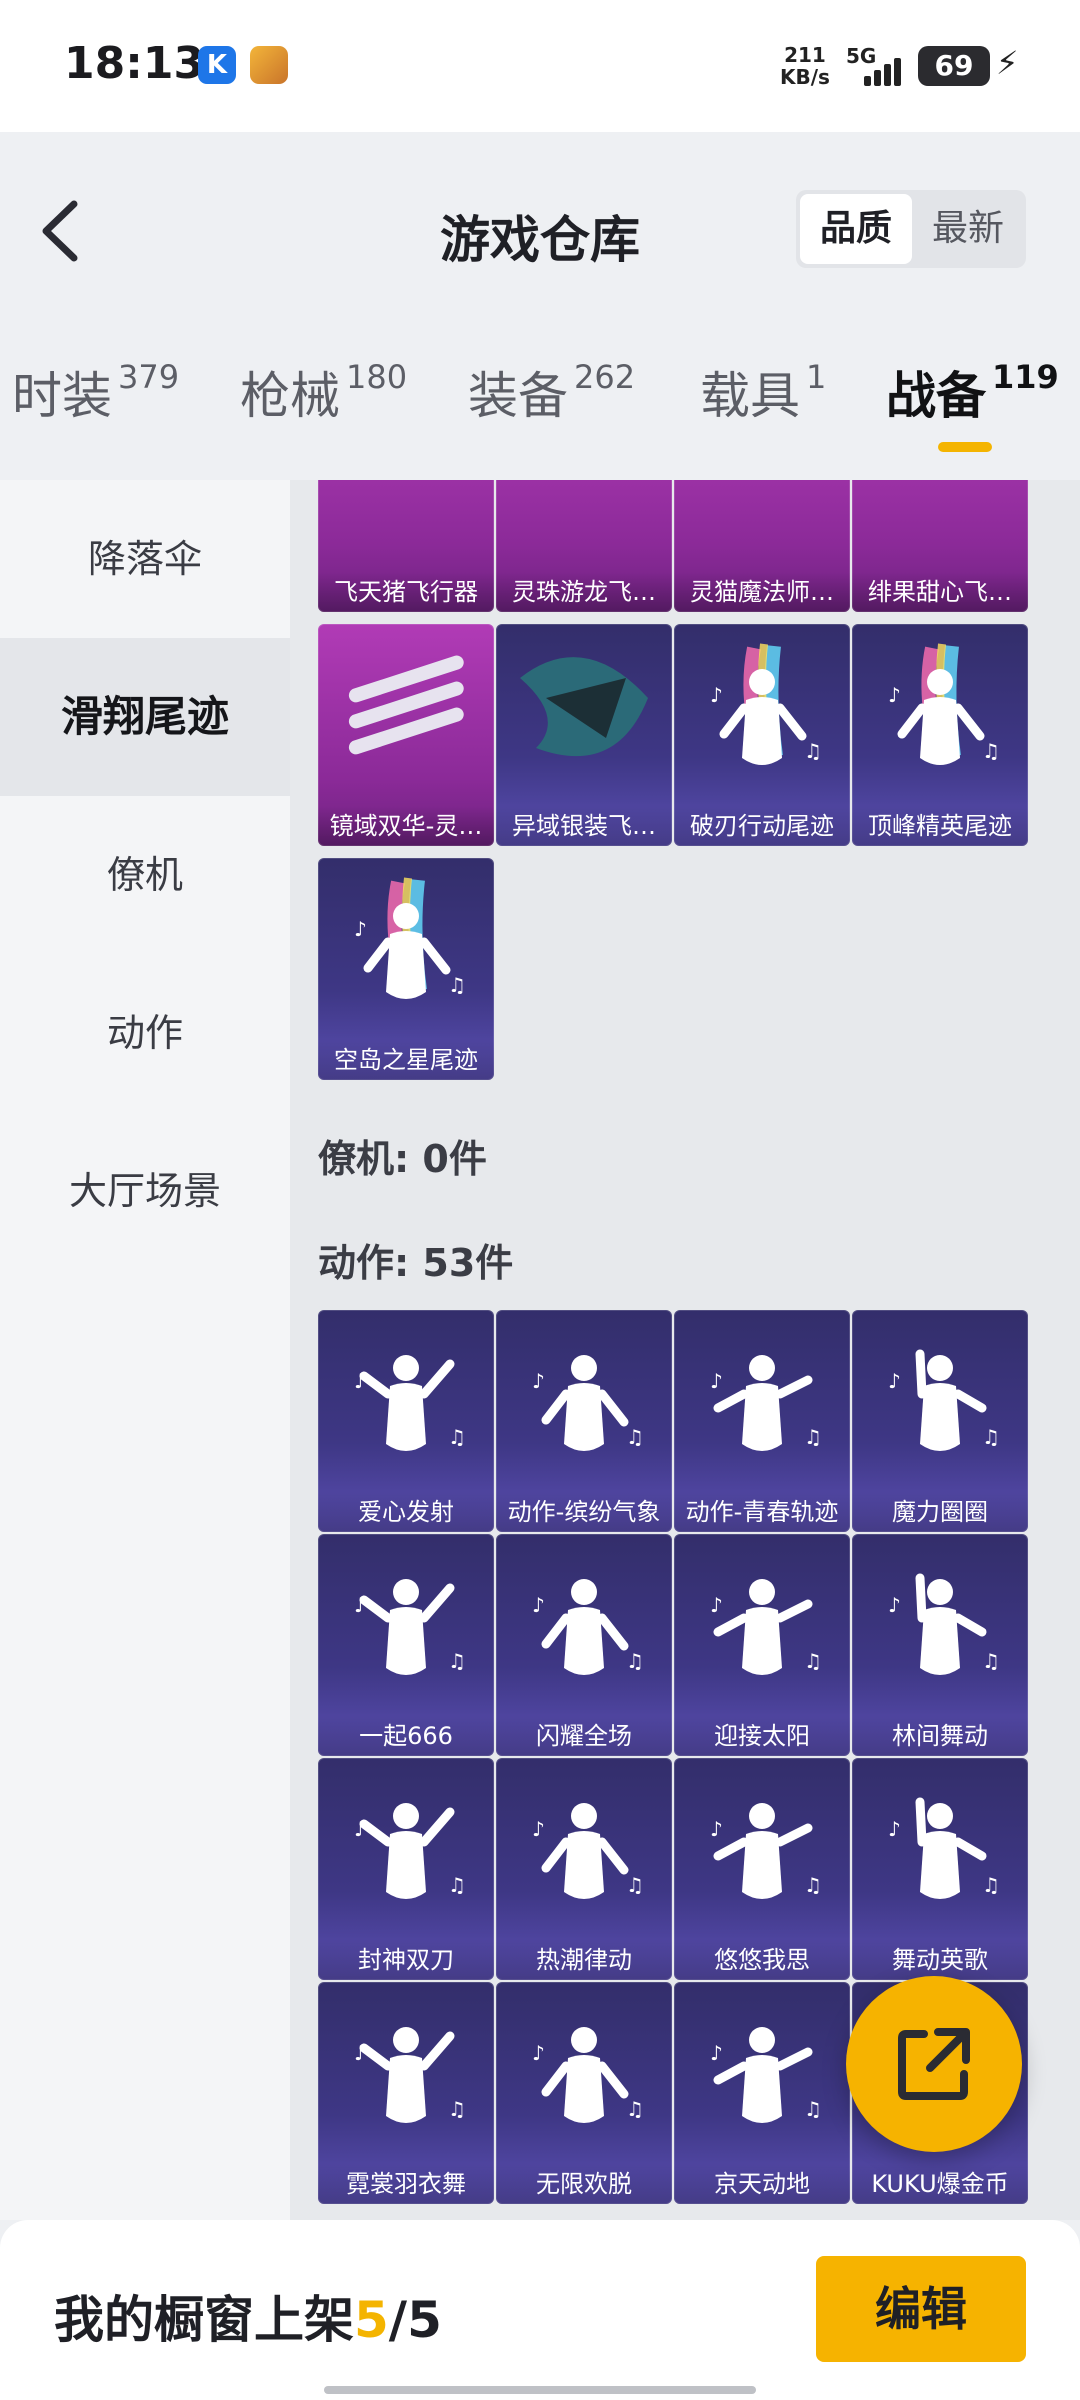 The width and height of the screenshot is (1080, 2400). I want to click on sidebar-item-wingman: 僚机, so click(145, 875).